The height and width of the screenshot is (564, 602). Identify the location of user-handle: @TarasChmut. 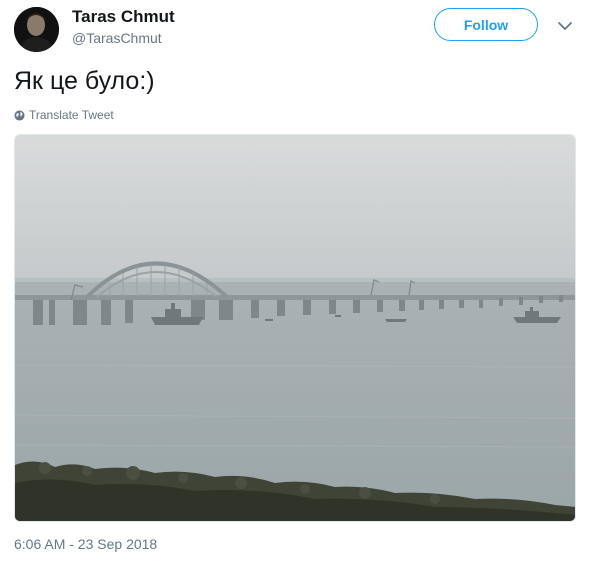
(117, 38).